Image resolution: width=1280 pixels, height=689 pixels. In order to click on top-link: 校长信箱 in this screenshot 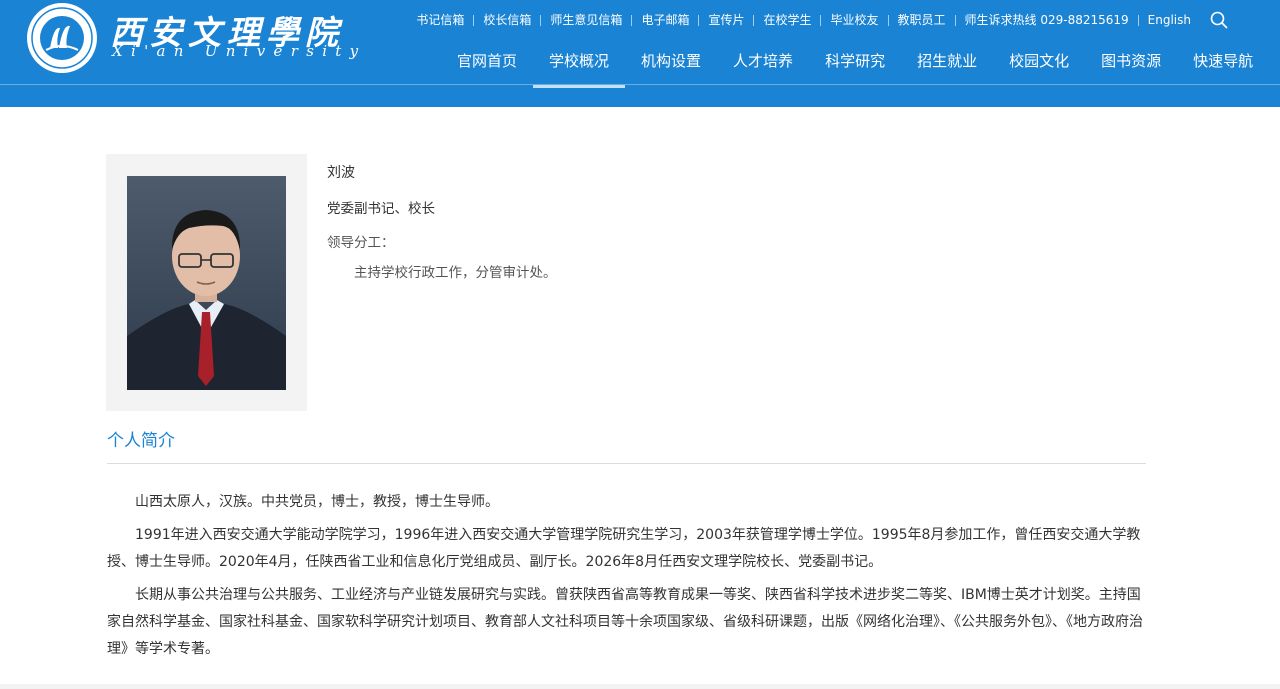, I will do `click(507, 20)`.